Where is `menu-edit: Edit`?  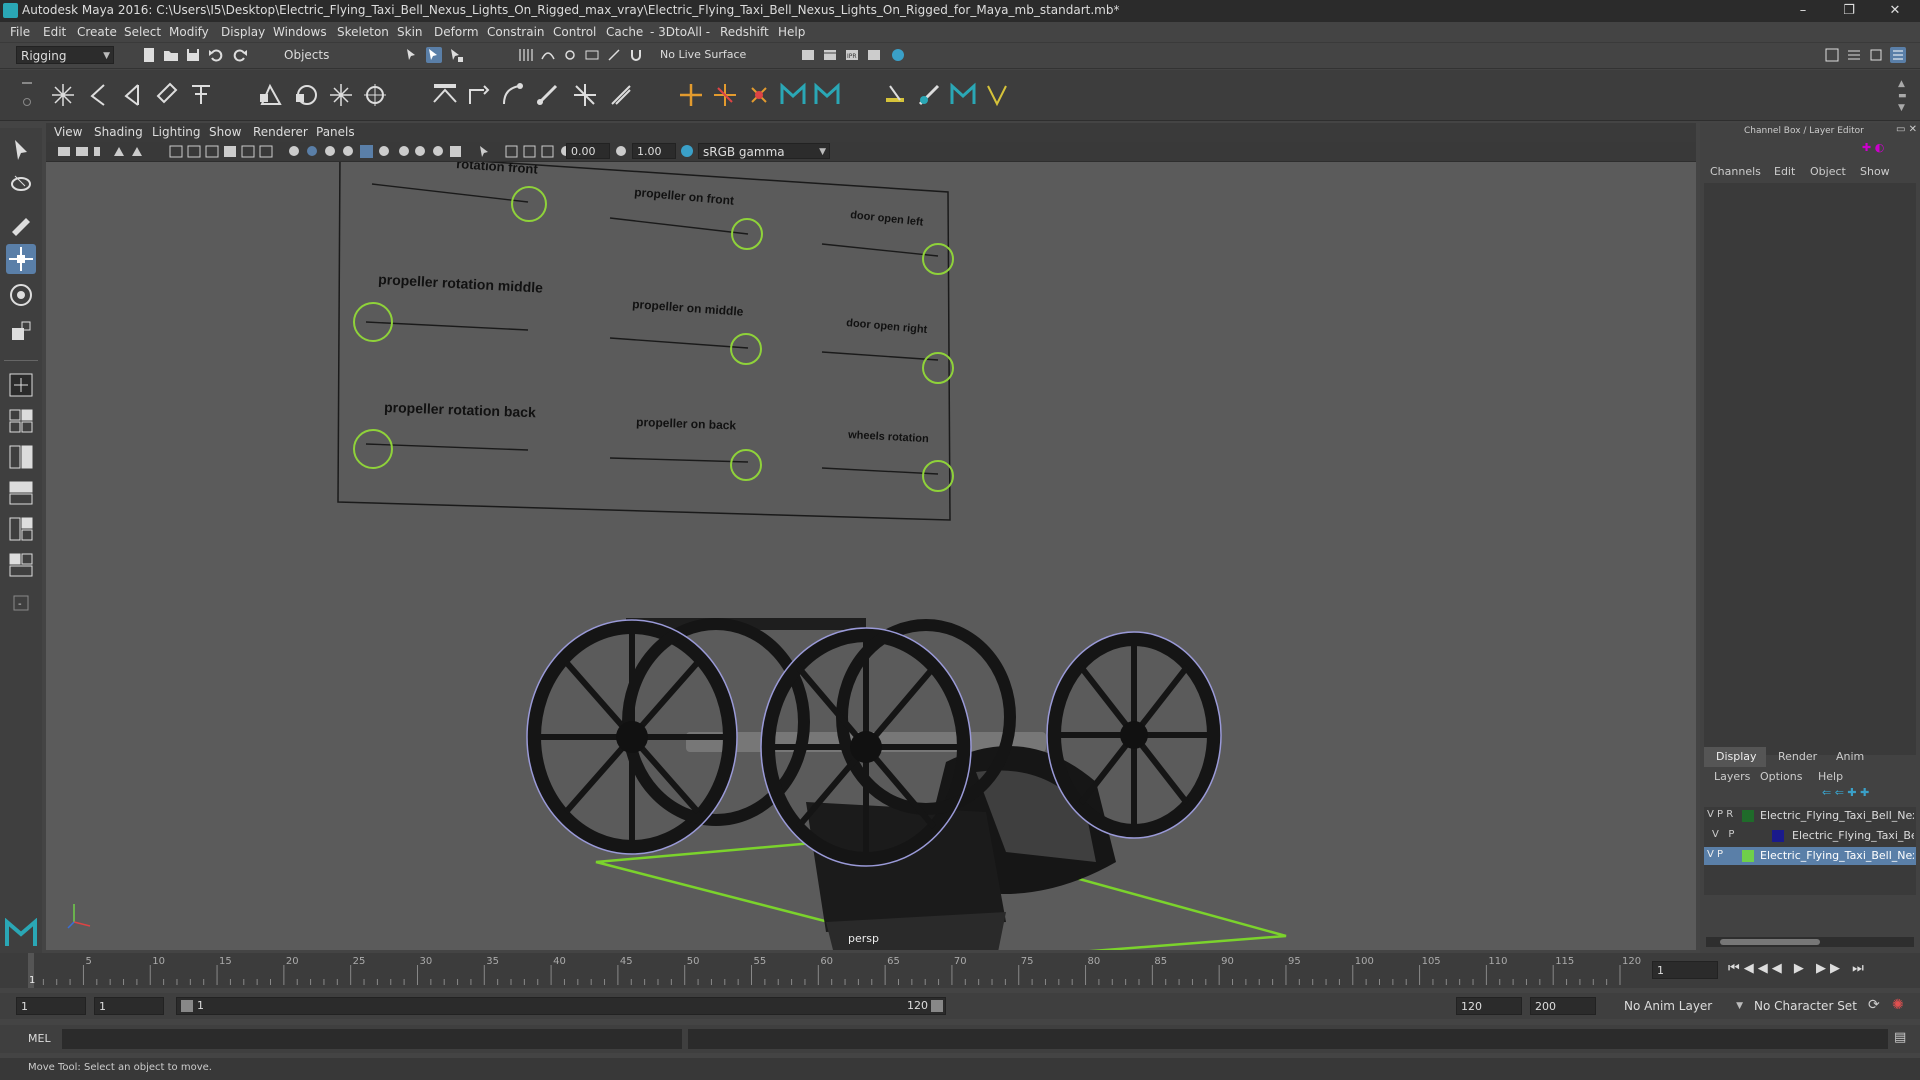
menu-edit: Edit is located at coordinates (54, 32).